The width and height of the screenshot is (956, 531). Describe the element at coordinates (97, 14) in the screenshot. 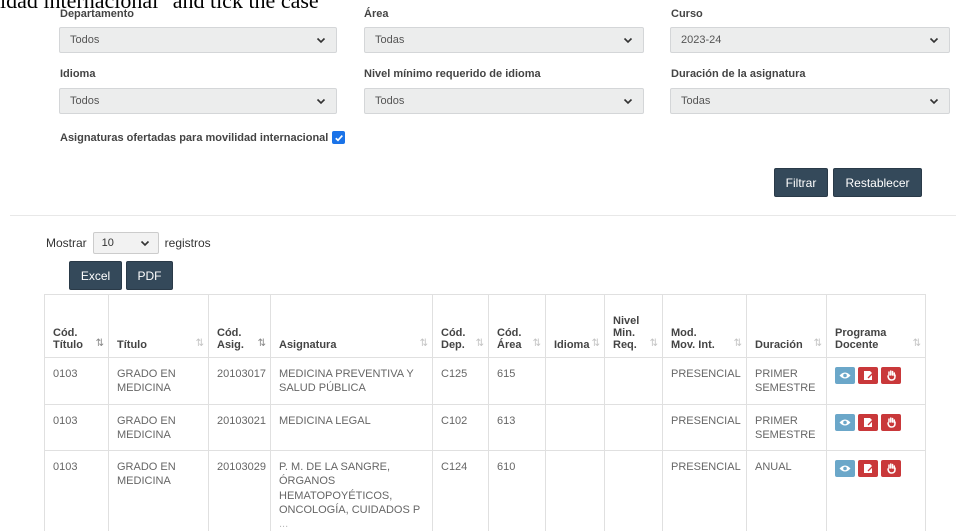

I see `department-label: Departamento` at that location.